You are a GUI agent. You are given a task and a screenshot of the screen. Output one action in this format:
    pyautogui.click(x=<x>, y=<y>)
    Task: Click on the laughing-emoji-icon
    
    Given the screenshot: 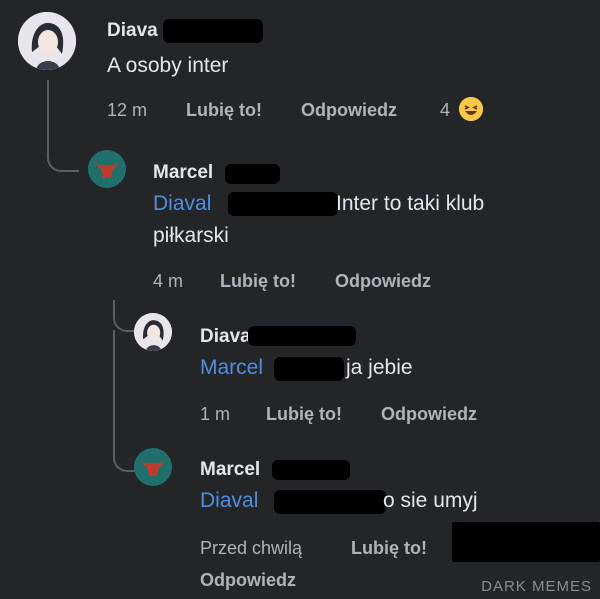 What is the action you would take?
    pyautogui.click(x=471, y=109)
    